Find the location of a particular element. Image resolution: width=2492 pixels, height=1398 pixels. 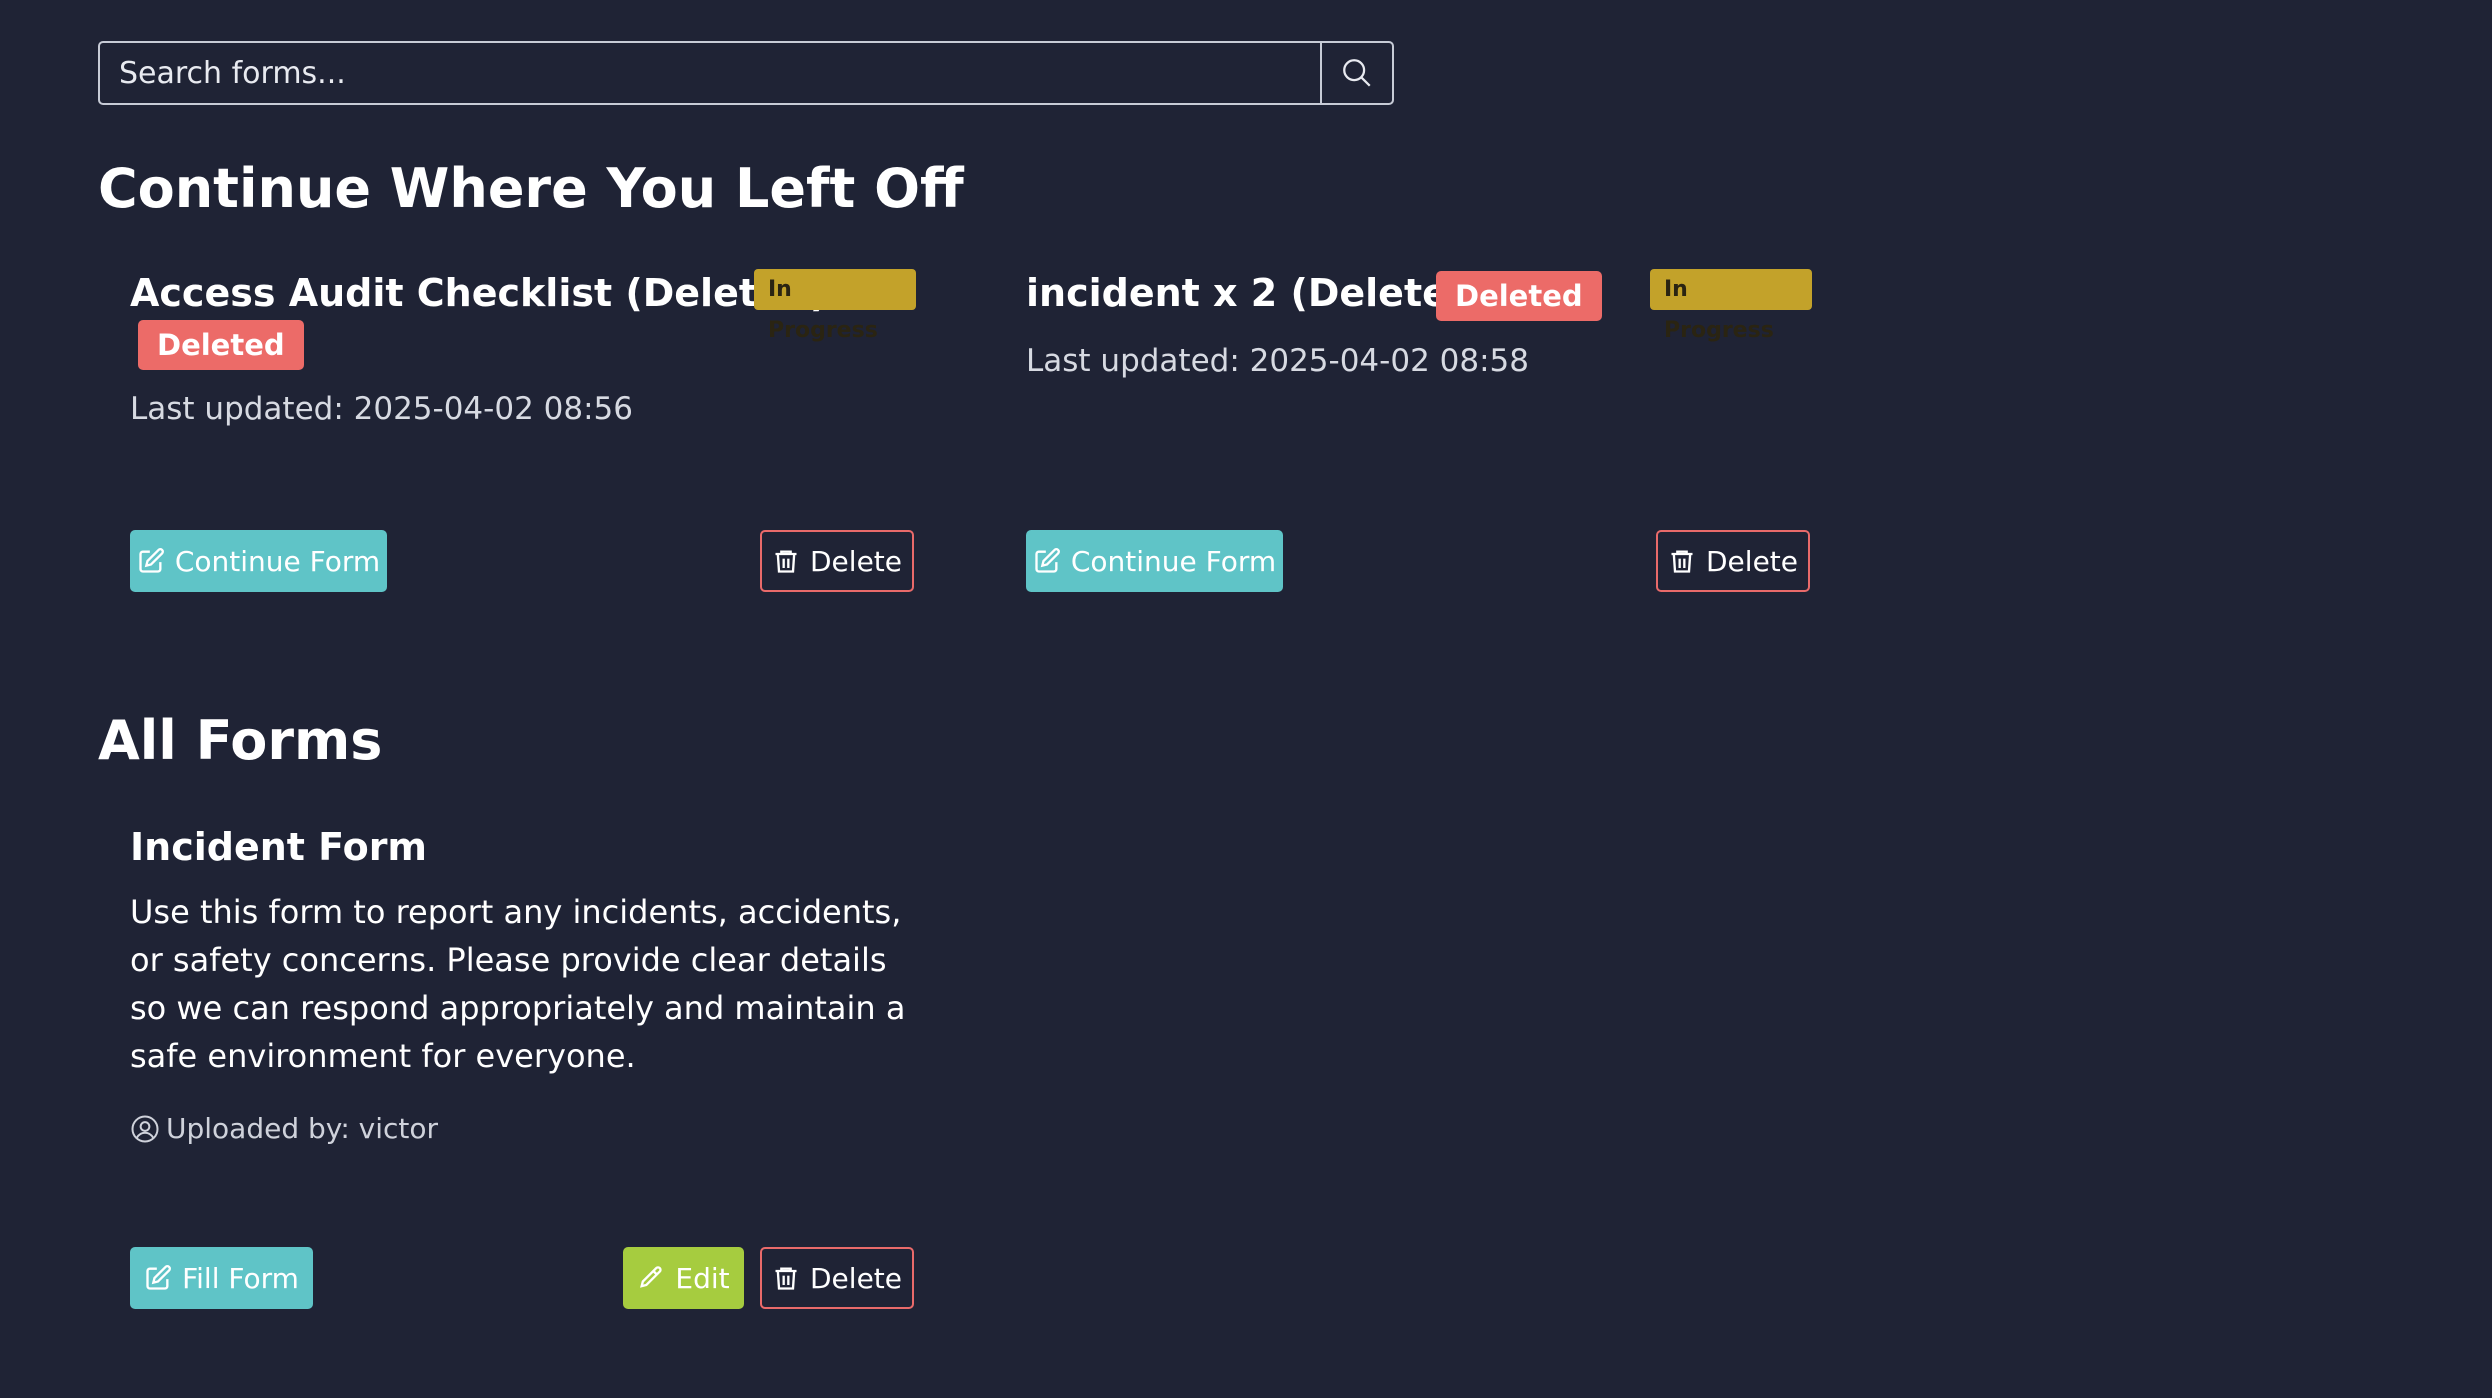

all-forms-section-title: All Forms is located at coordinates (240, 740).